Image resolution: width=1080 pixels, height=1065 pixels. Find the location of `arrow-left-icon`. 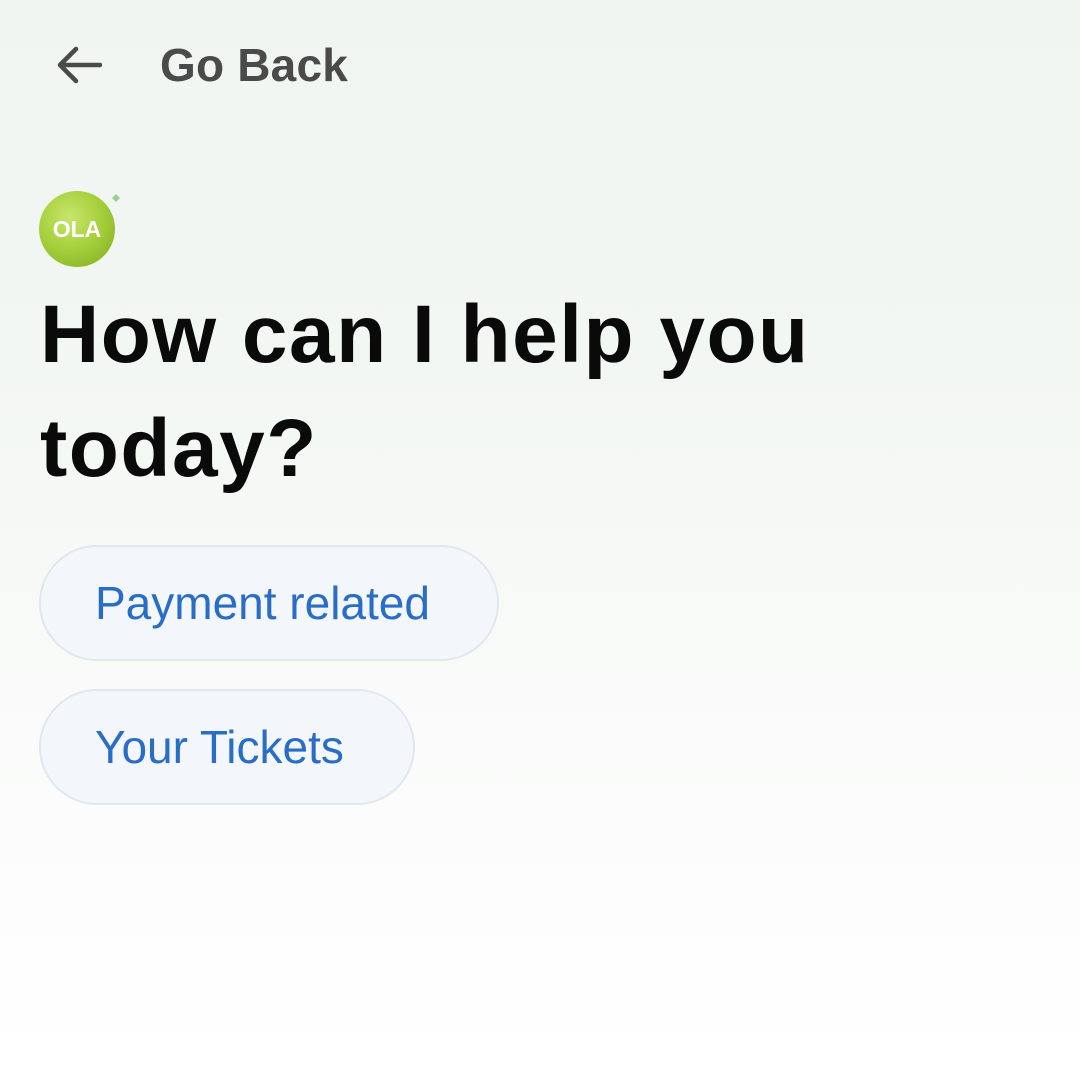

arrow-left-icon is located at coordinates (79, 65).